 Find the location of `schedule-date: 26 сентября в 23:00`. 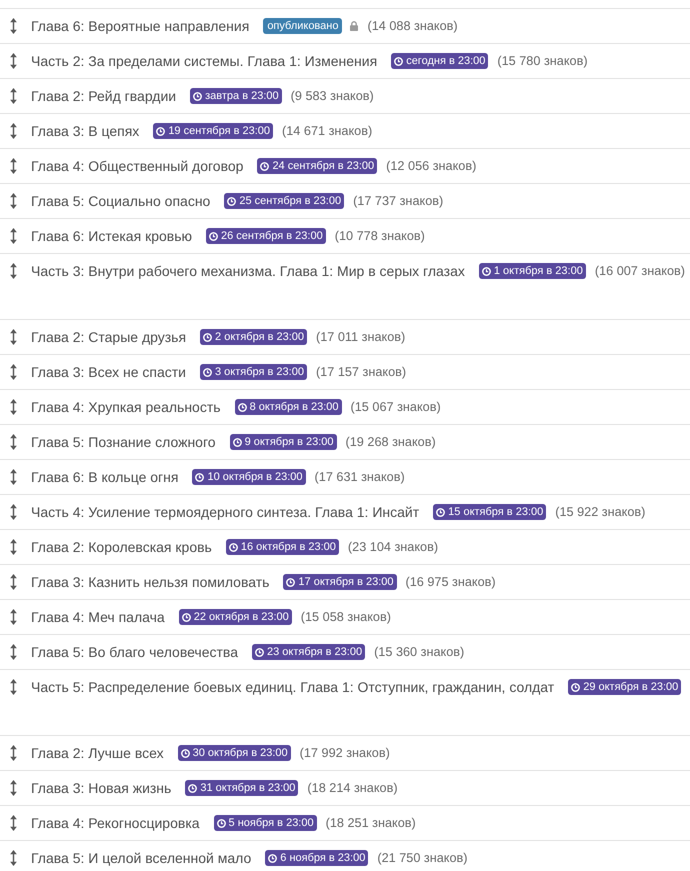

schedule-date: 26 сентября в 23:00 is located at coordinates (272, 236).